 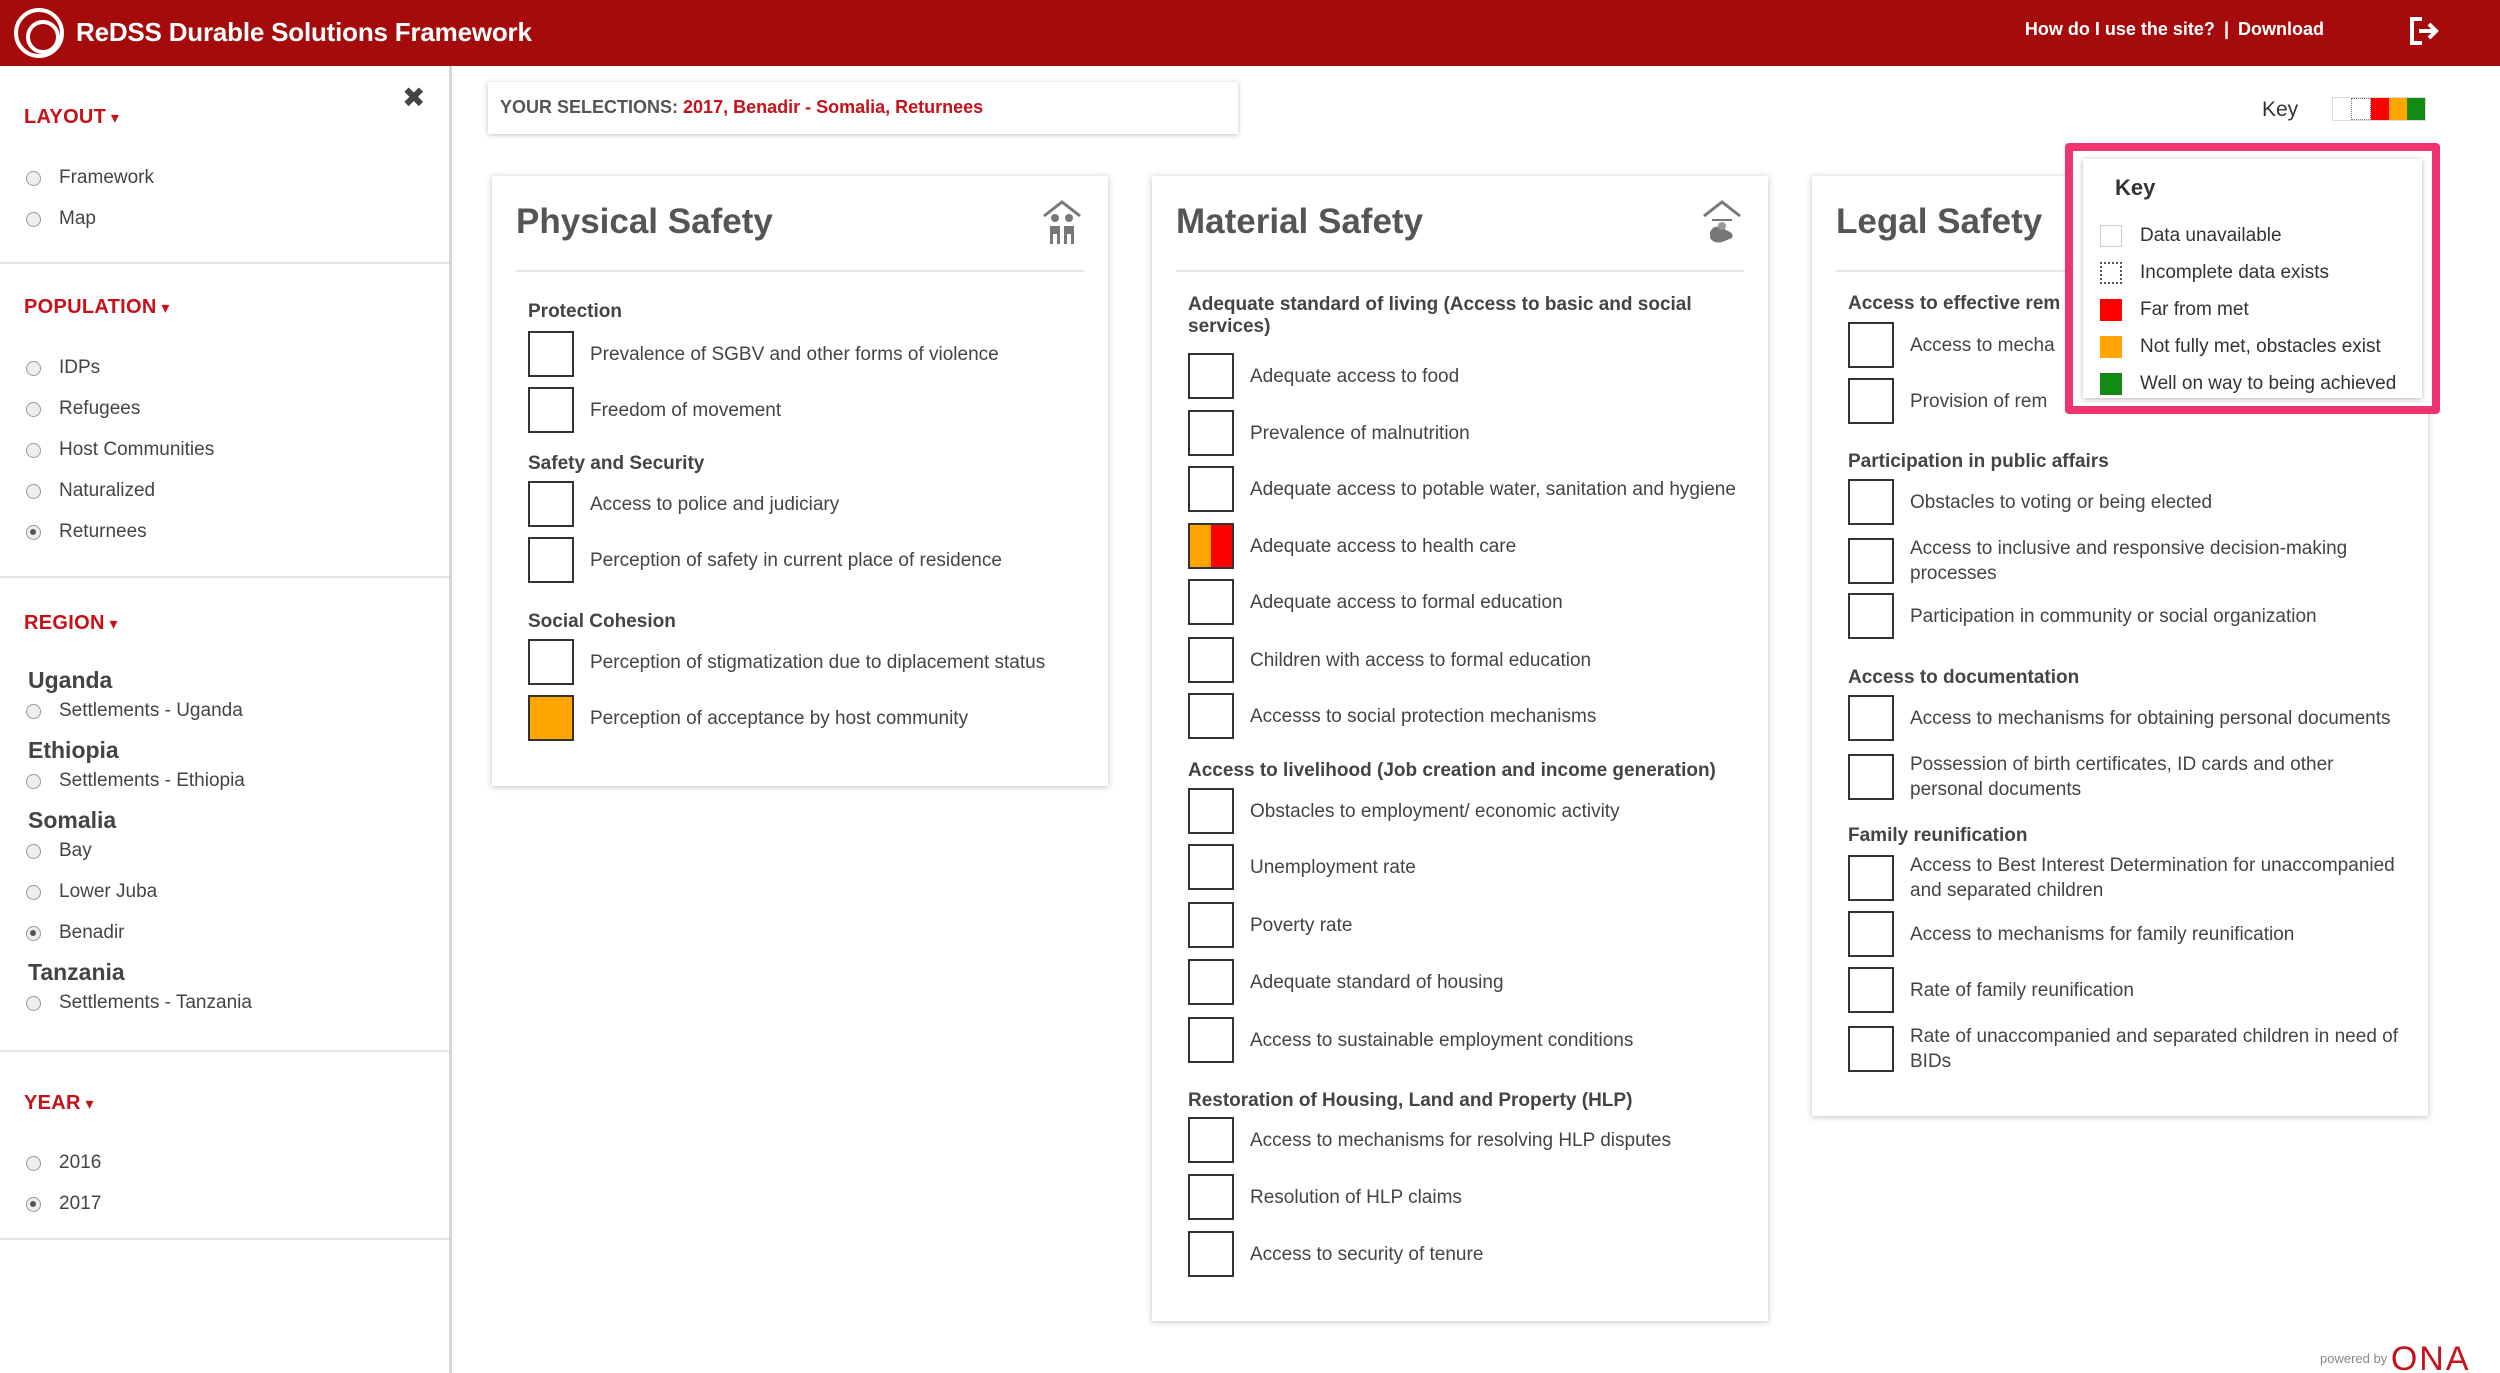 I want to click on population-option-returnees: Returnees, so click(x=86, y=532).